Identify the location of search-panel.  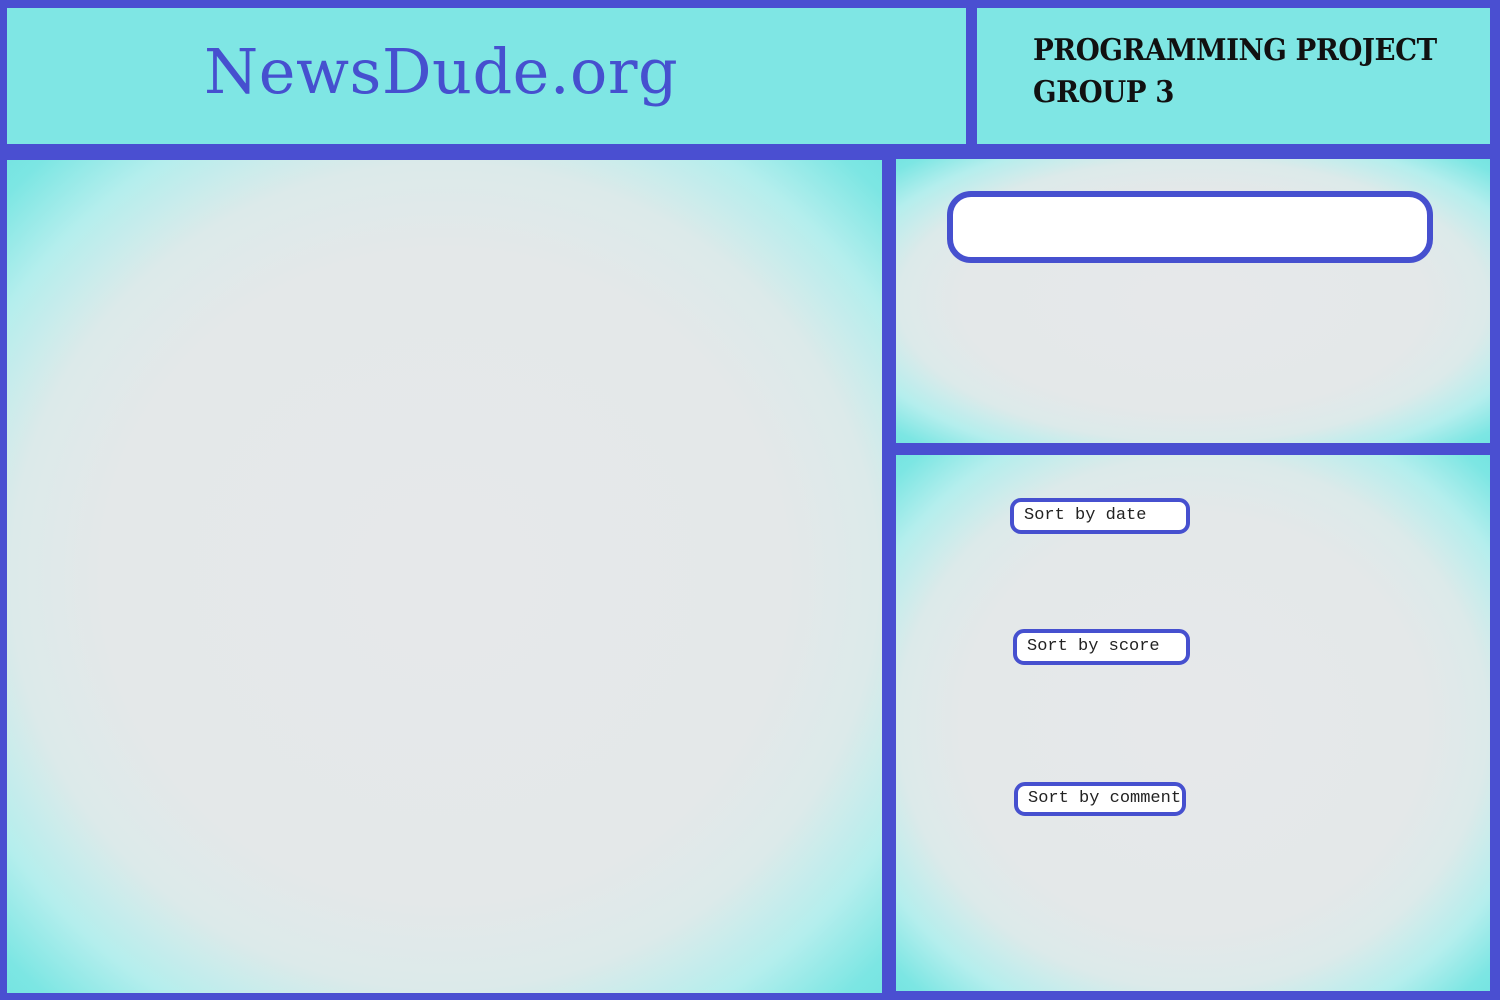
(1193, 301).